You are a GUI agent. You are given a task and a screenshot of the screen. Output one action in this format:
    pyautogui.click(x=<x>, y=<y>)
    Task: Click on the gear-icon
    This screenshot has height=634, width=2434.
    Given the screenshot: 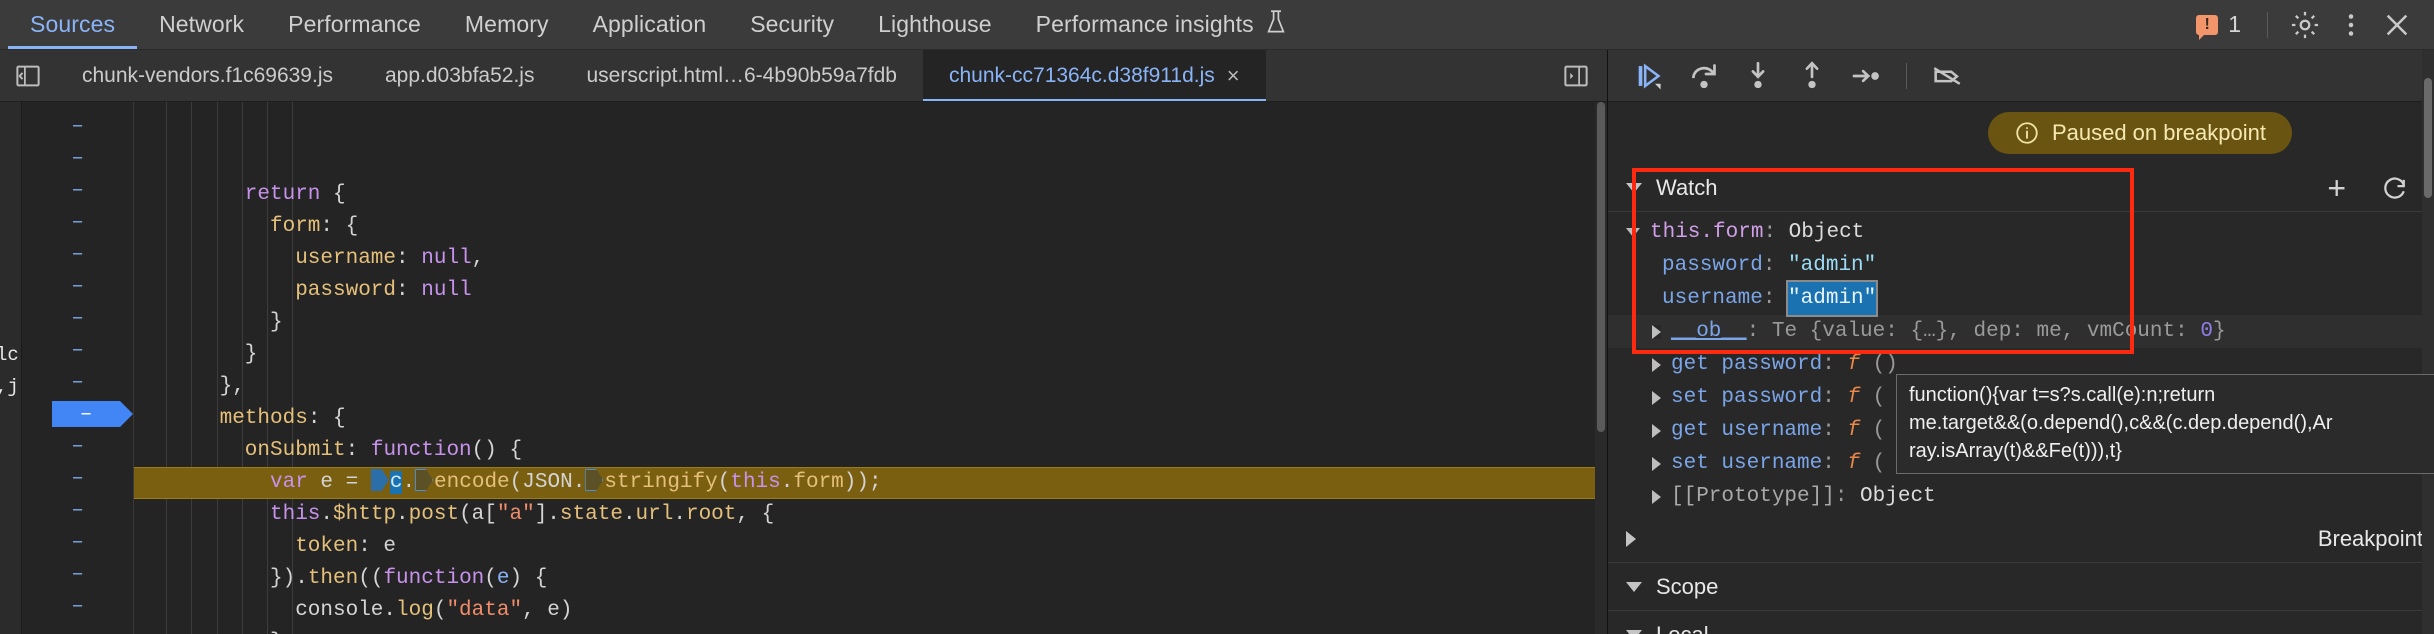 What is the action you would take?
    pyautogui.click(x=2305, y=25)
    